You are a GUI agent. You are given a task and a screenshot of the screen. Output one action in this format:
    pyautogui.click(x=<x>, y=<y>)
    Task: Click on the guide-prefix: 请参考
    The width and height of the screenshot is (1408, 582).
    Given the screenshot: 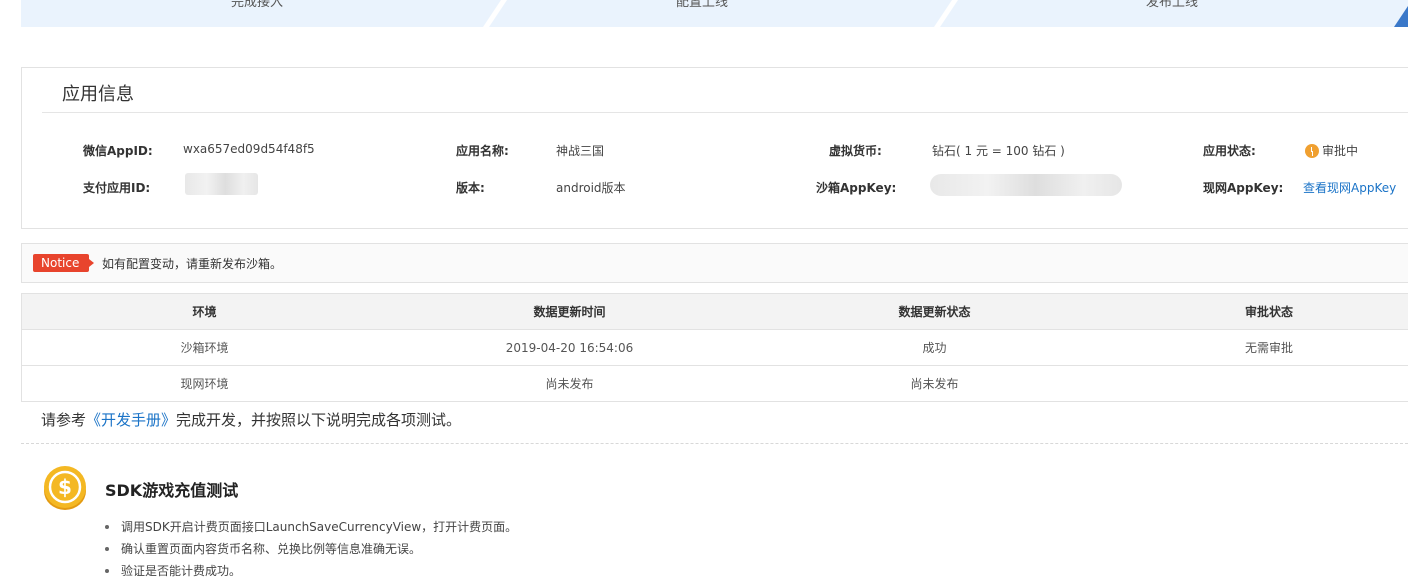 What is the action you would take?
    pyautogui.click(x=63, y=420)
    